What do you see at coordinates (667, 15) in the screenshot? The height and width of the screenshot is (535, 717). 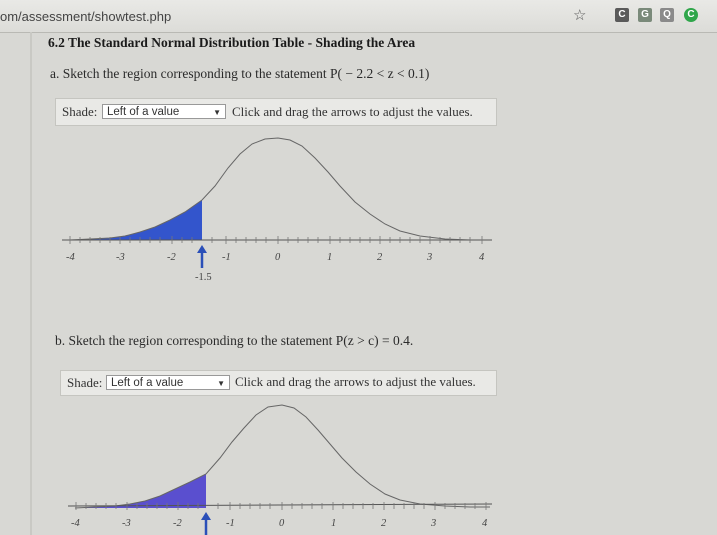 I see `extension-icon-search: Q` at bounding box center [667, 15].